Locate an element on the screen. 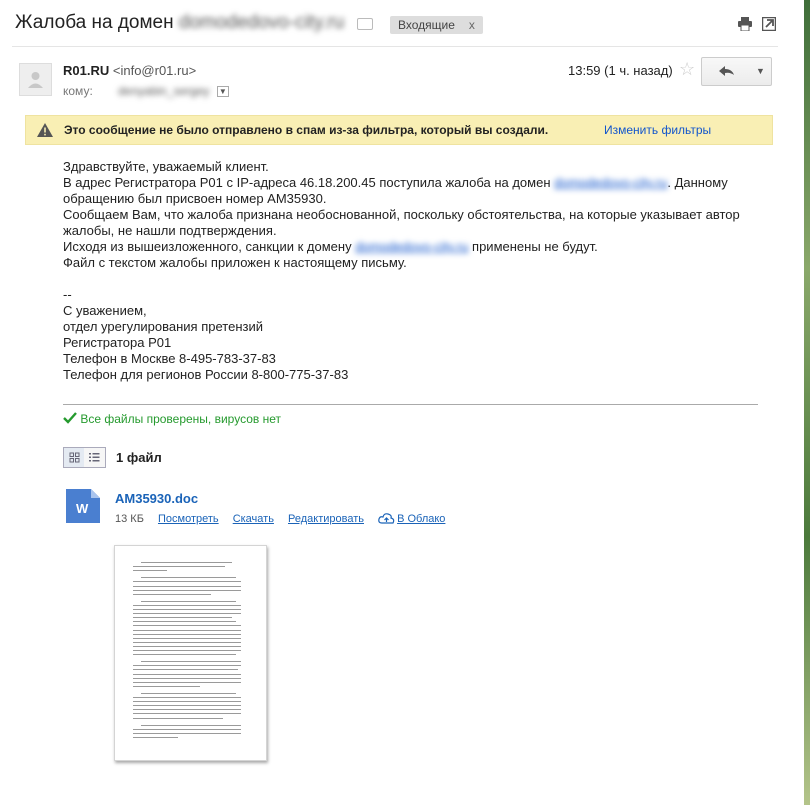 Image resolution: width=810 pixels, height=805 pixels. virus-check-status: Все файлы проверены, вирусов нет is located at coordinates (172, 419).